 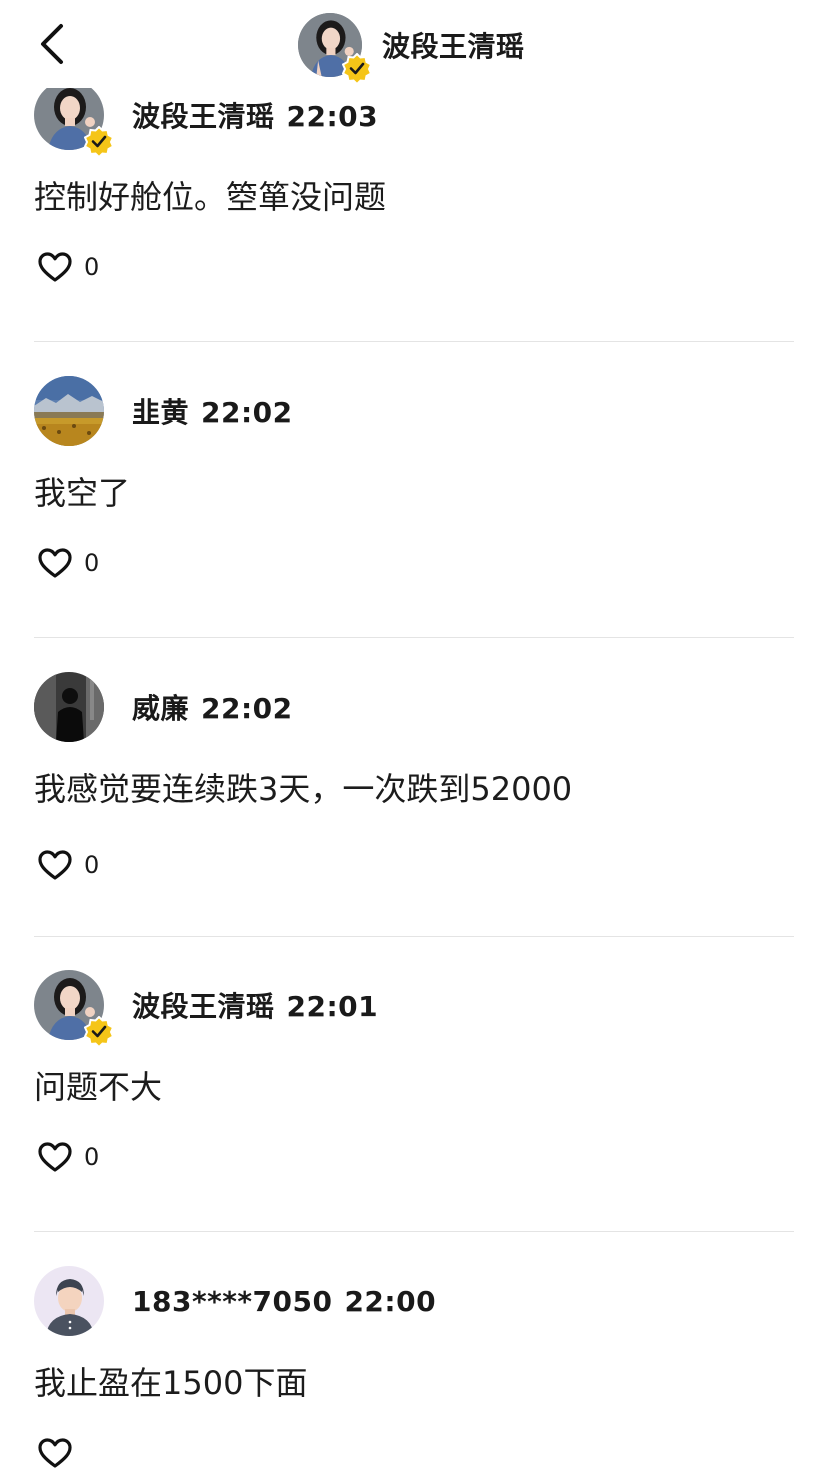 What do you see at coordinates (160, 708) in the screenshot?
I see `author-name: 威廉` at bounding box center [160, 708].